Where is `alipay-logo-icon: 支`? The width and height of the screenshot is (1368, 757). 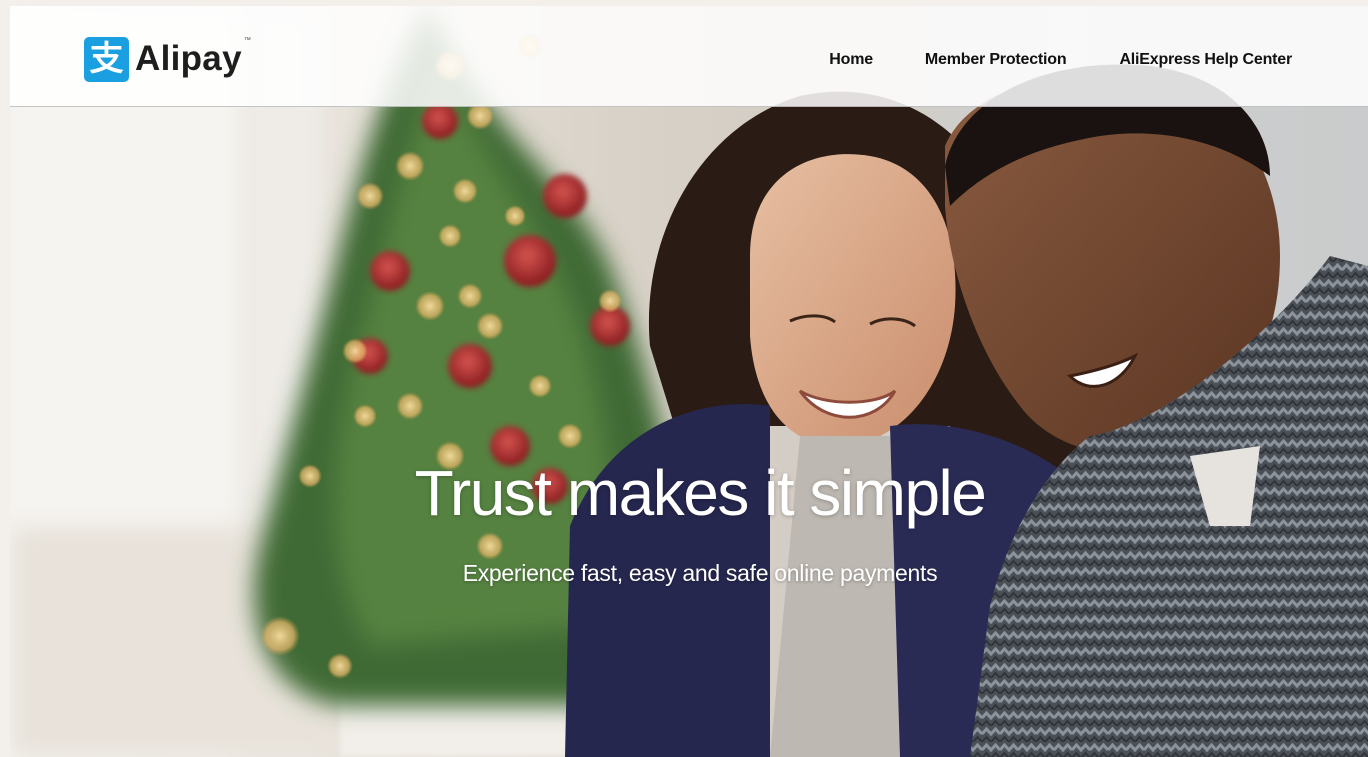 alipay-logo-icon: 支 is located at coordinates (106, 59).